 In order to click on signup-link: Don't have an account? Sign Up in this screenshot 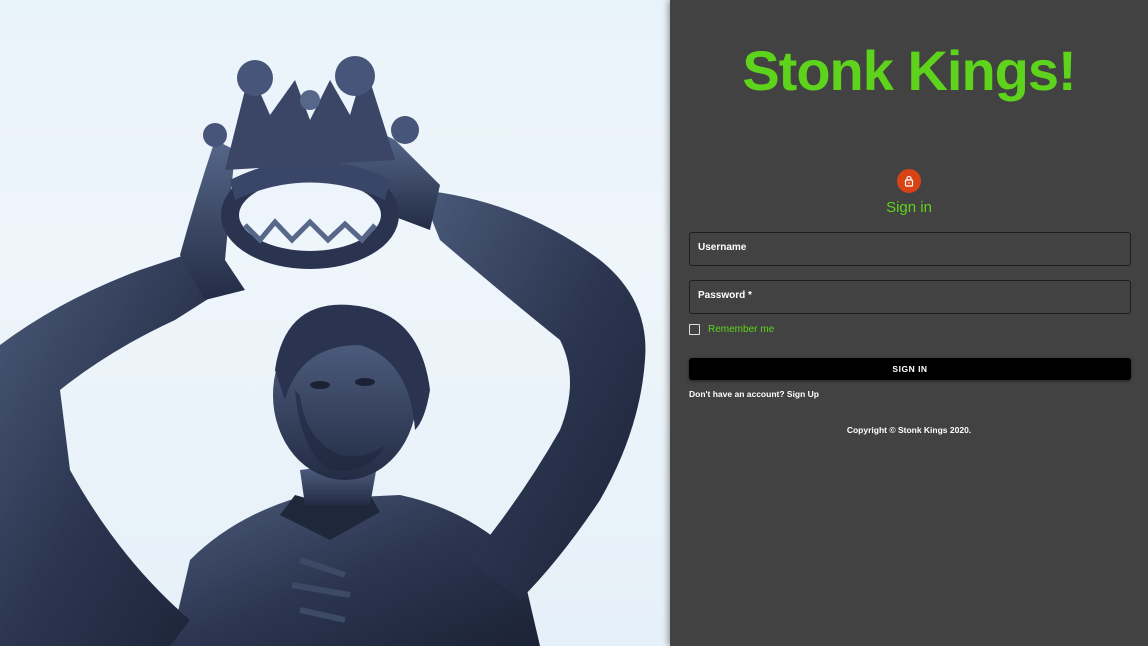, I will do `click(754, 394)`.